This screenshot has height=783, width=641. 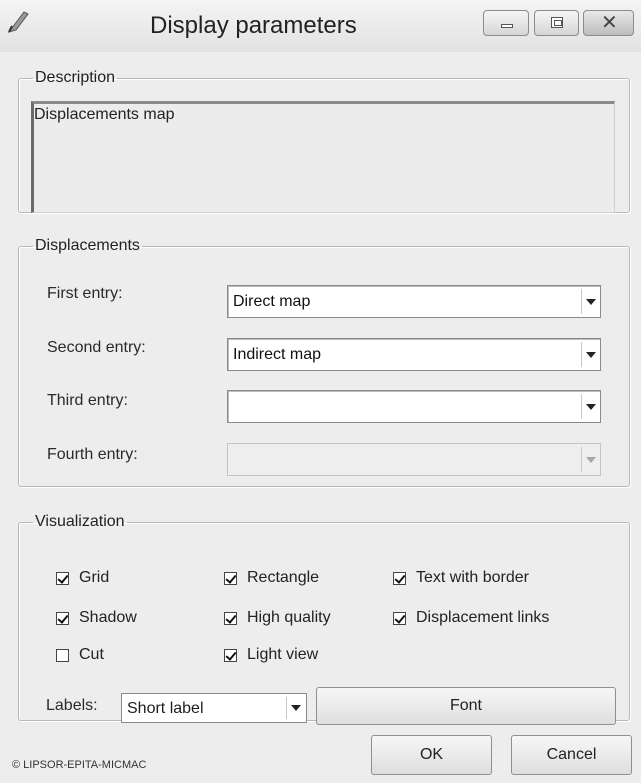 What do you see at coordinates (283, 577) in the screenshot?
I see `rectangle-label: Rectangle` at bounding box center [283, 577].